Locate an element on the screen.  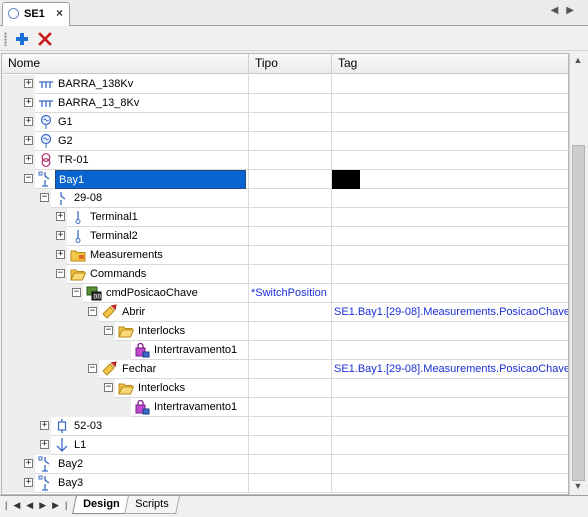
scroll-down-icon: ▼ is located at coordinates (578, 486).